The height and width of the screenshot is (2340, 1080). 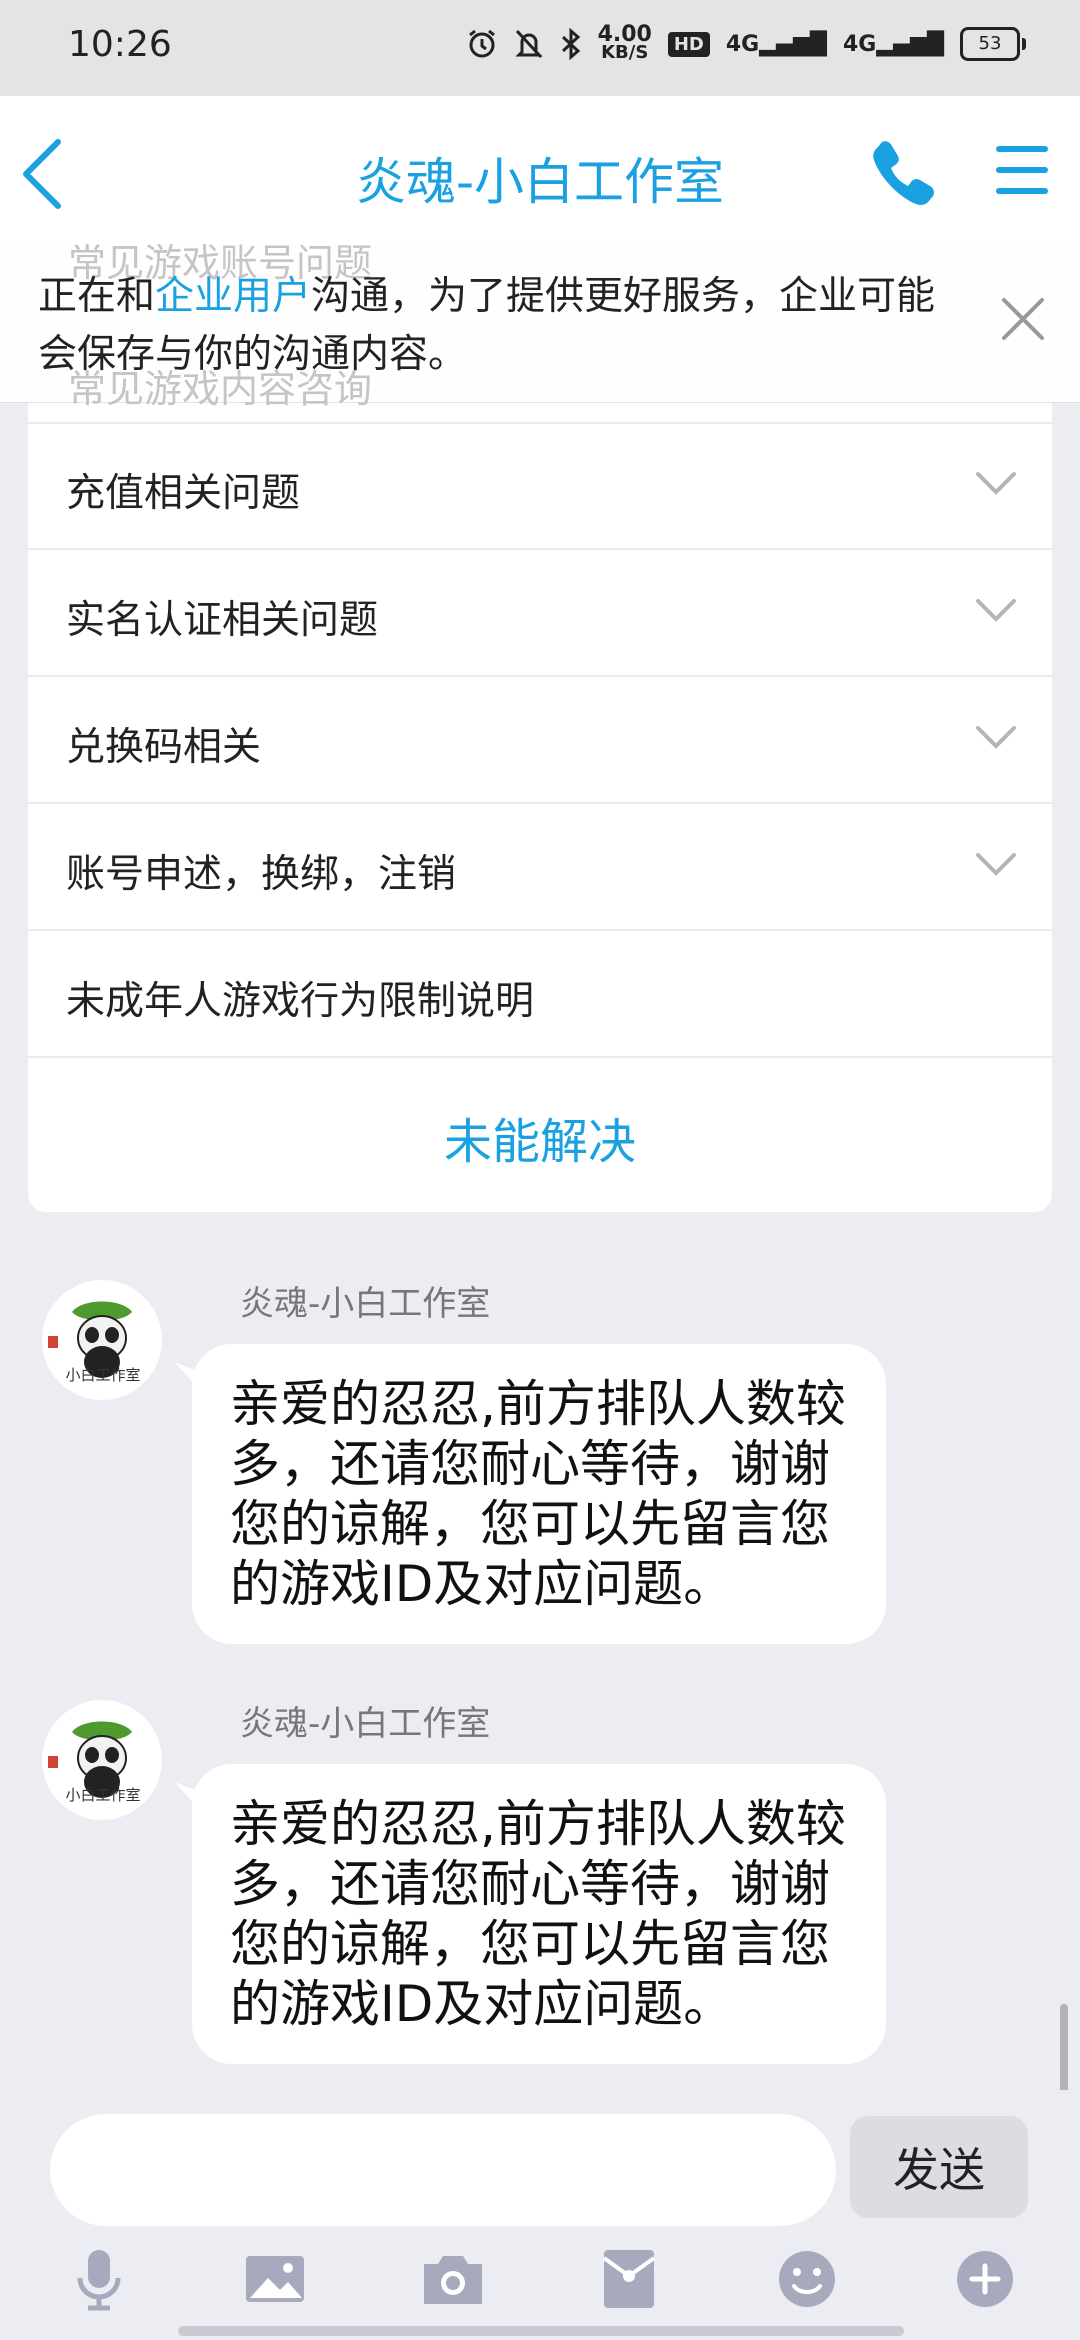 I want to click on faq-item-label: 账号申述，换绑，注销, so click(x=261, y=874).